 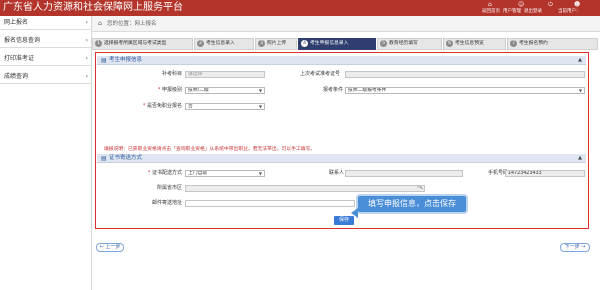 What do you see at coordinates (404, 173) in the screenshot?
I see `contact-input` at bounding box center [404, 173].